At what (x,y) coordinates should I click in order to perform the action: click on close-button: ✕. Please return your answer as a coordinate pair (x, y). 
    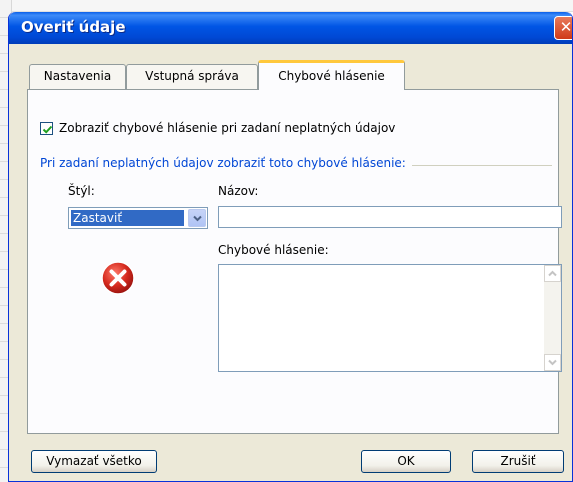
    Looking at the image, I should click on (563, 28).